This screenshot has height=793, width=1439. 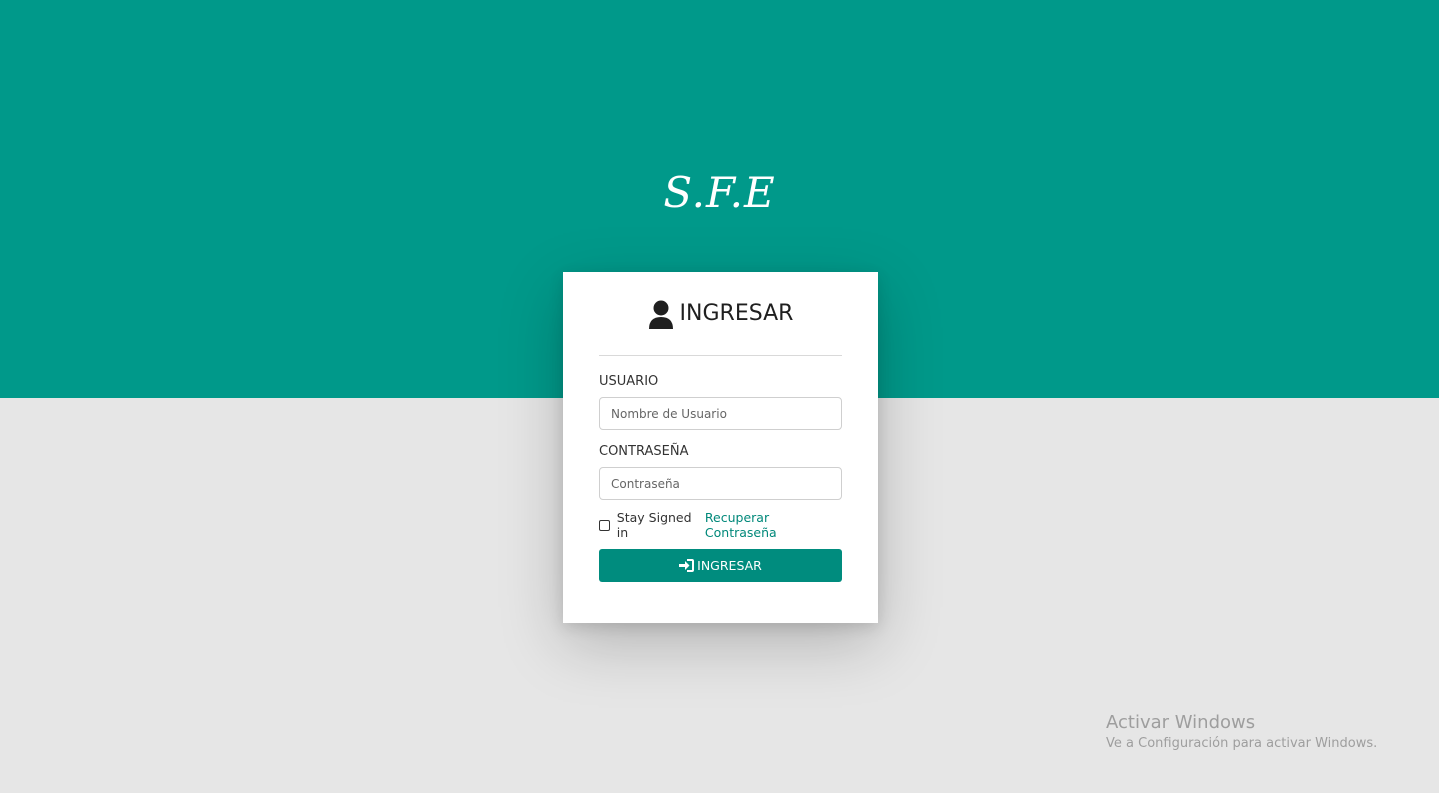 What do you see at coordinates (687, 565) in the screenshot?
I see `sign-in-icon` at bounding box center [687, 565].